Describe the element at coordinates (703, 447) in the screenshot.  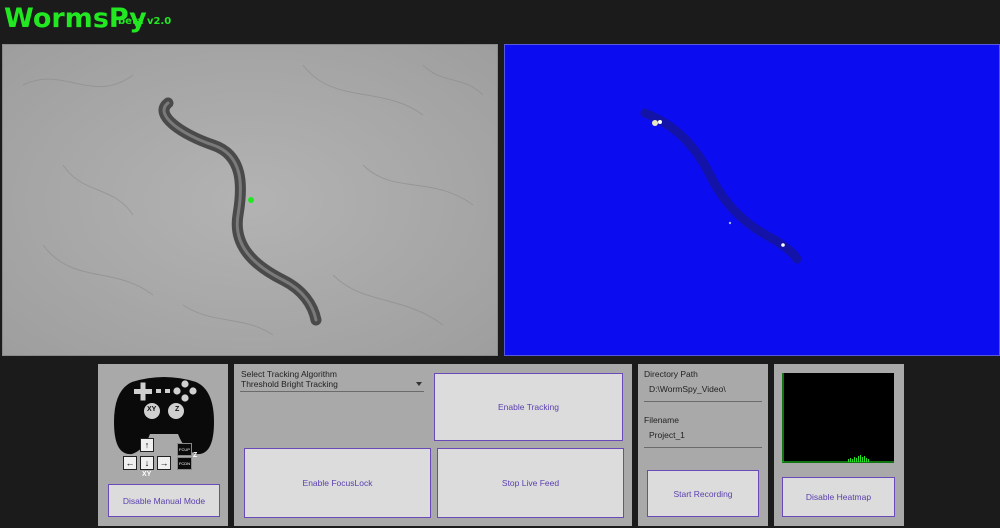
I see `filename-underline` at that location.